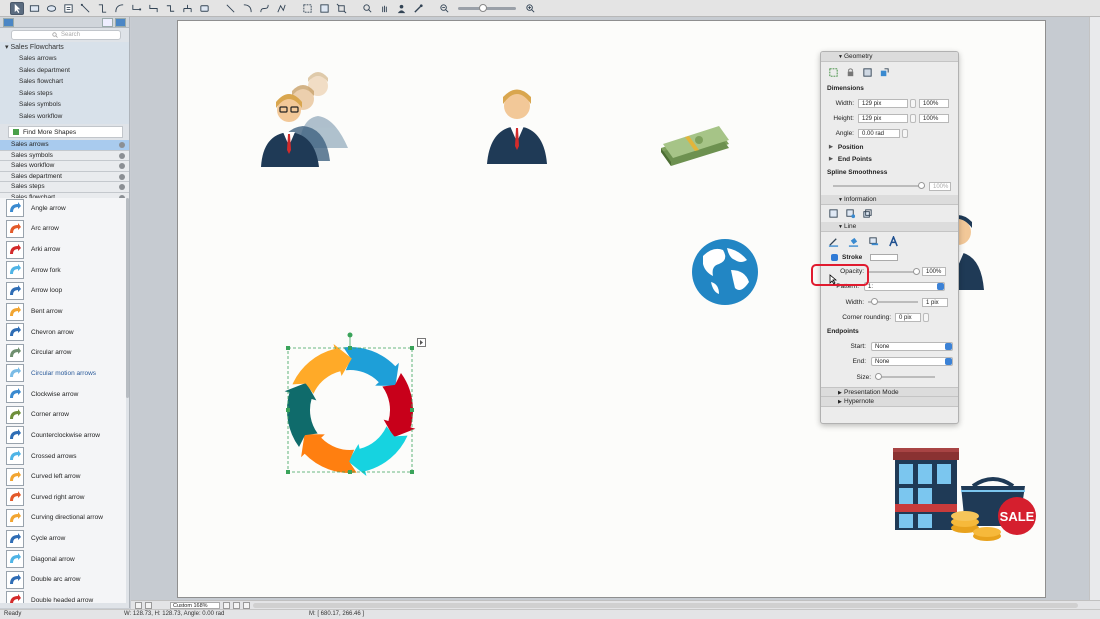 The height and width of the screenshot is (619, 1100). Describe the element at coordinates (64, 117) in the screenshot. I see `tree-item: Sales workflow` at that location.